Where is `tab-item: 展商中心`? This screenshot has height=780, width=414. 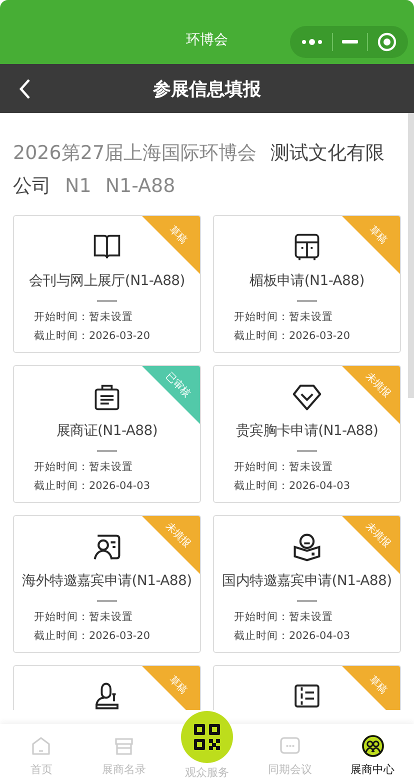
tab-item: 展商中心 is located at coordinates (372, 752).